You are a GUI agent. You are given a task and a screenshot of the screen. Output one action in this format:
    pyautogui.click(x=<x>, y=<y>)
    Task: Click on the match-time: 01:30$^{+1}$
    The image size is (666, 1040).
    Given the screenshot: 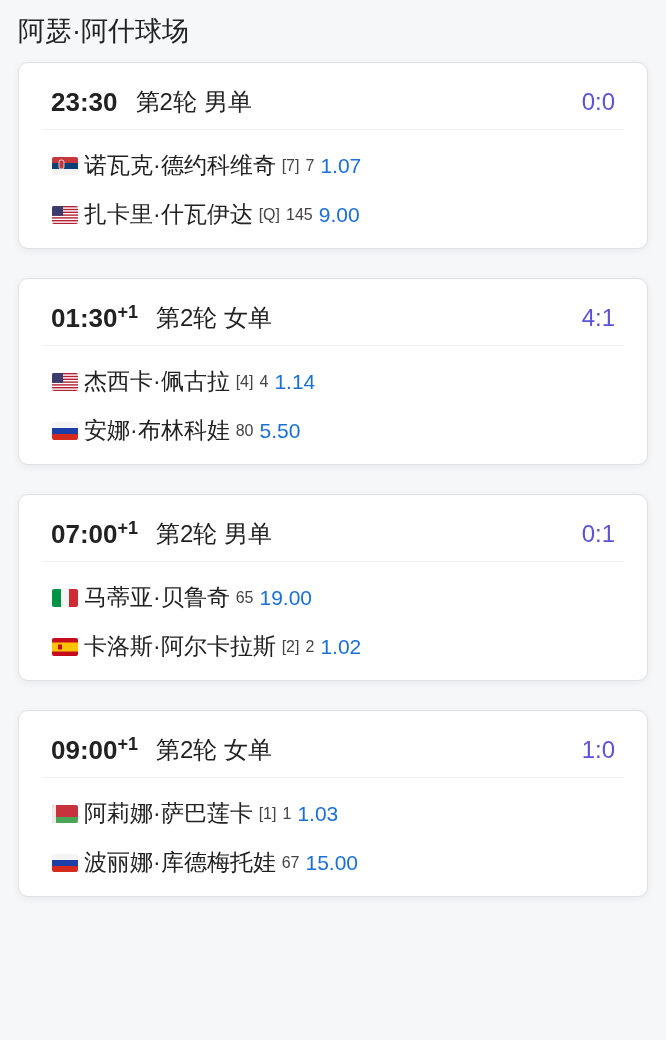 What is the action you would take?
    pyautogui.click(x=95, y=318)
    